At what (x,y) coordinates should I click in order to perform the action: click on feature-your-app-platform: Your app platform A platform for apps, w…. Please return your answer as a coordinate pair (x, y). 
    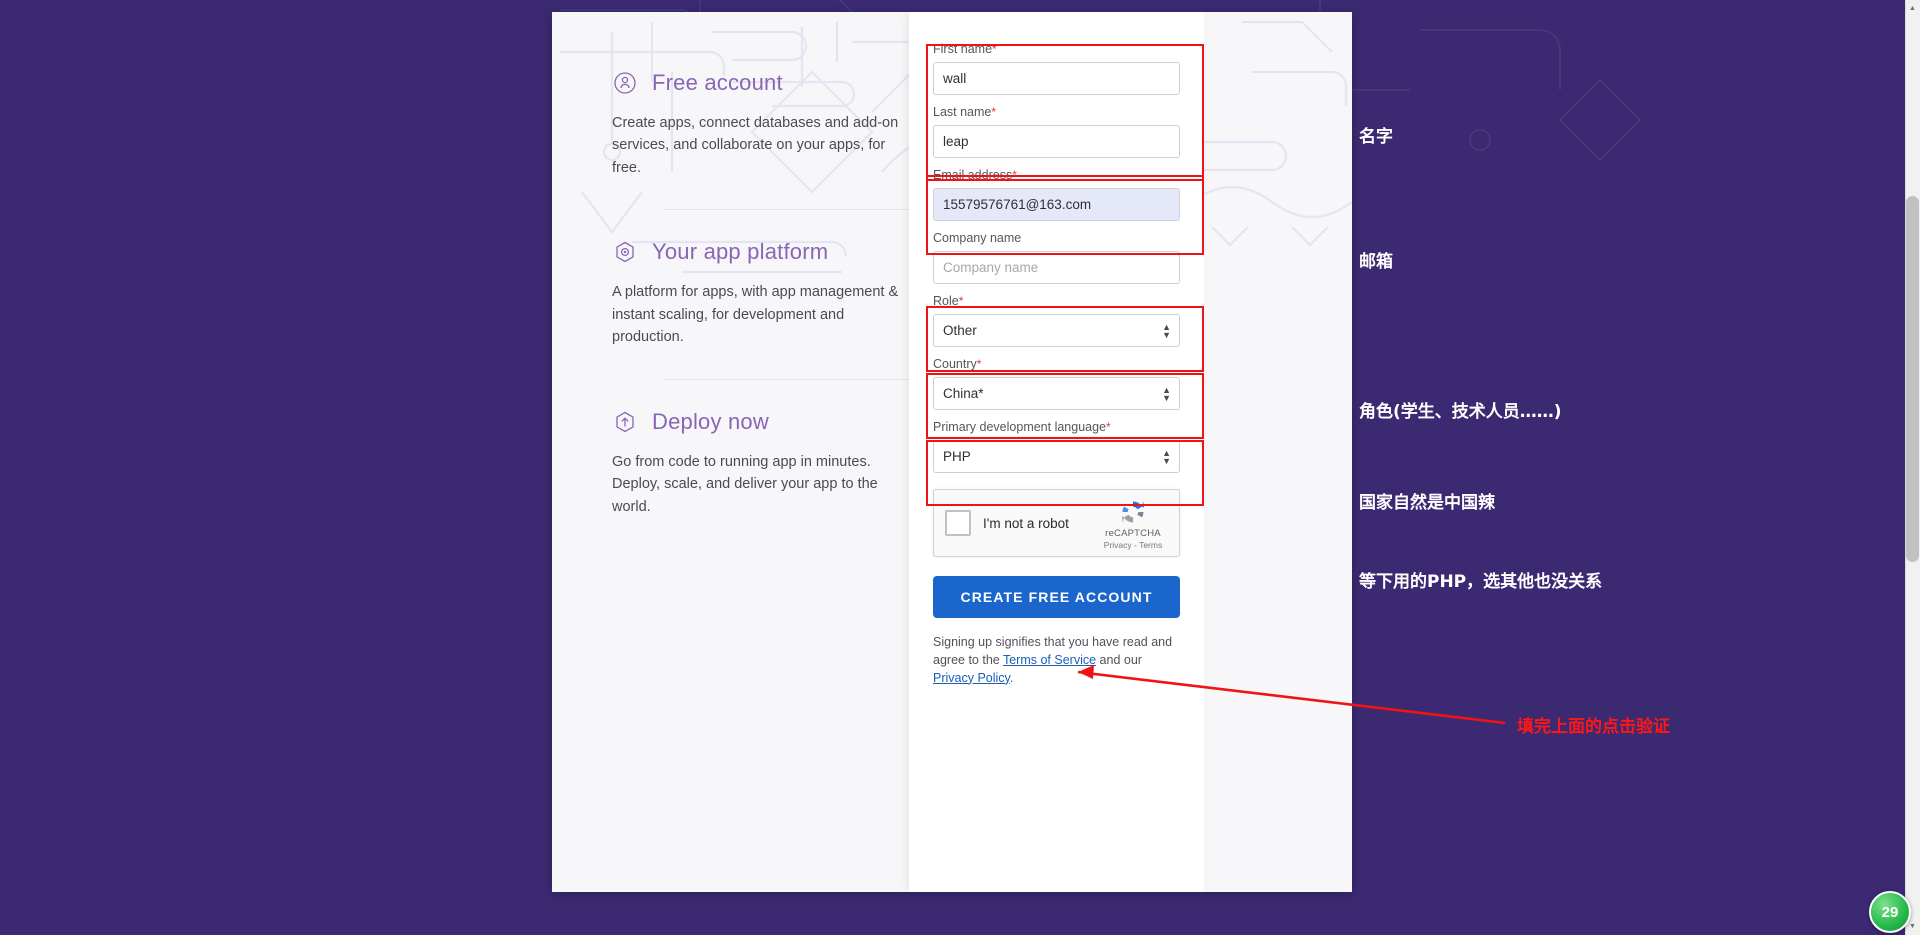
    Looking at the image, I should click on (782, 293).